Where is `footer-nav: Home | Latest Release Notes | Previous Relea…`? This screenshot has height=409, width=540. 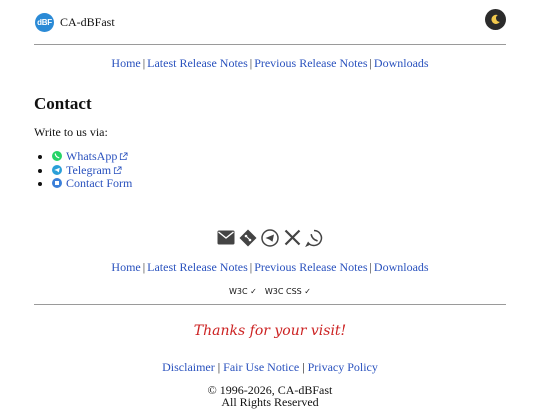 footer-nav: Home | Latest Release Notes | Previous Relea… is located at coordinates (270, 267).